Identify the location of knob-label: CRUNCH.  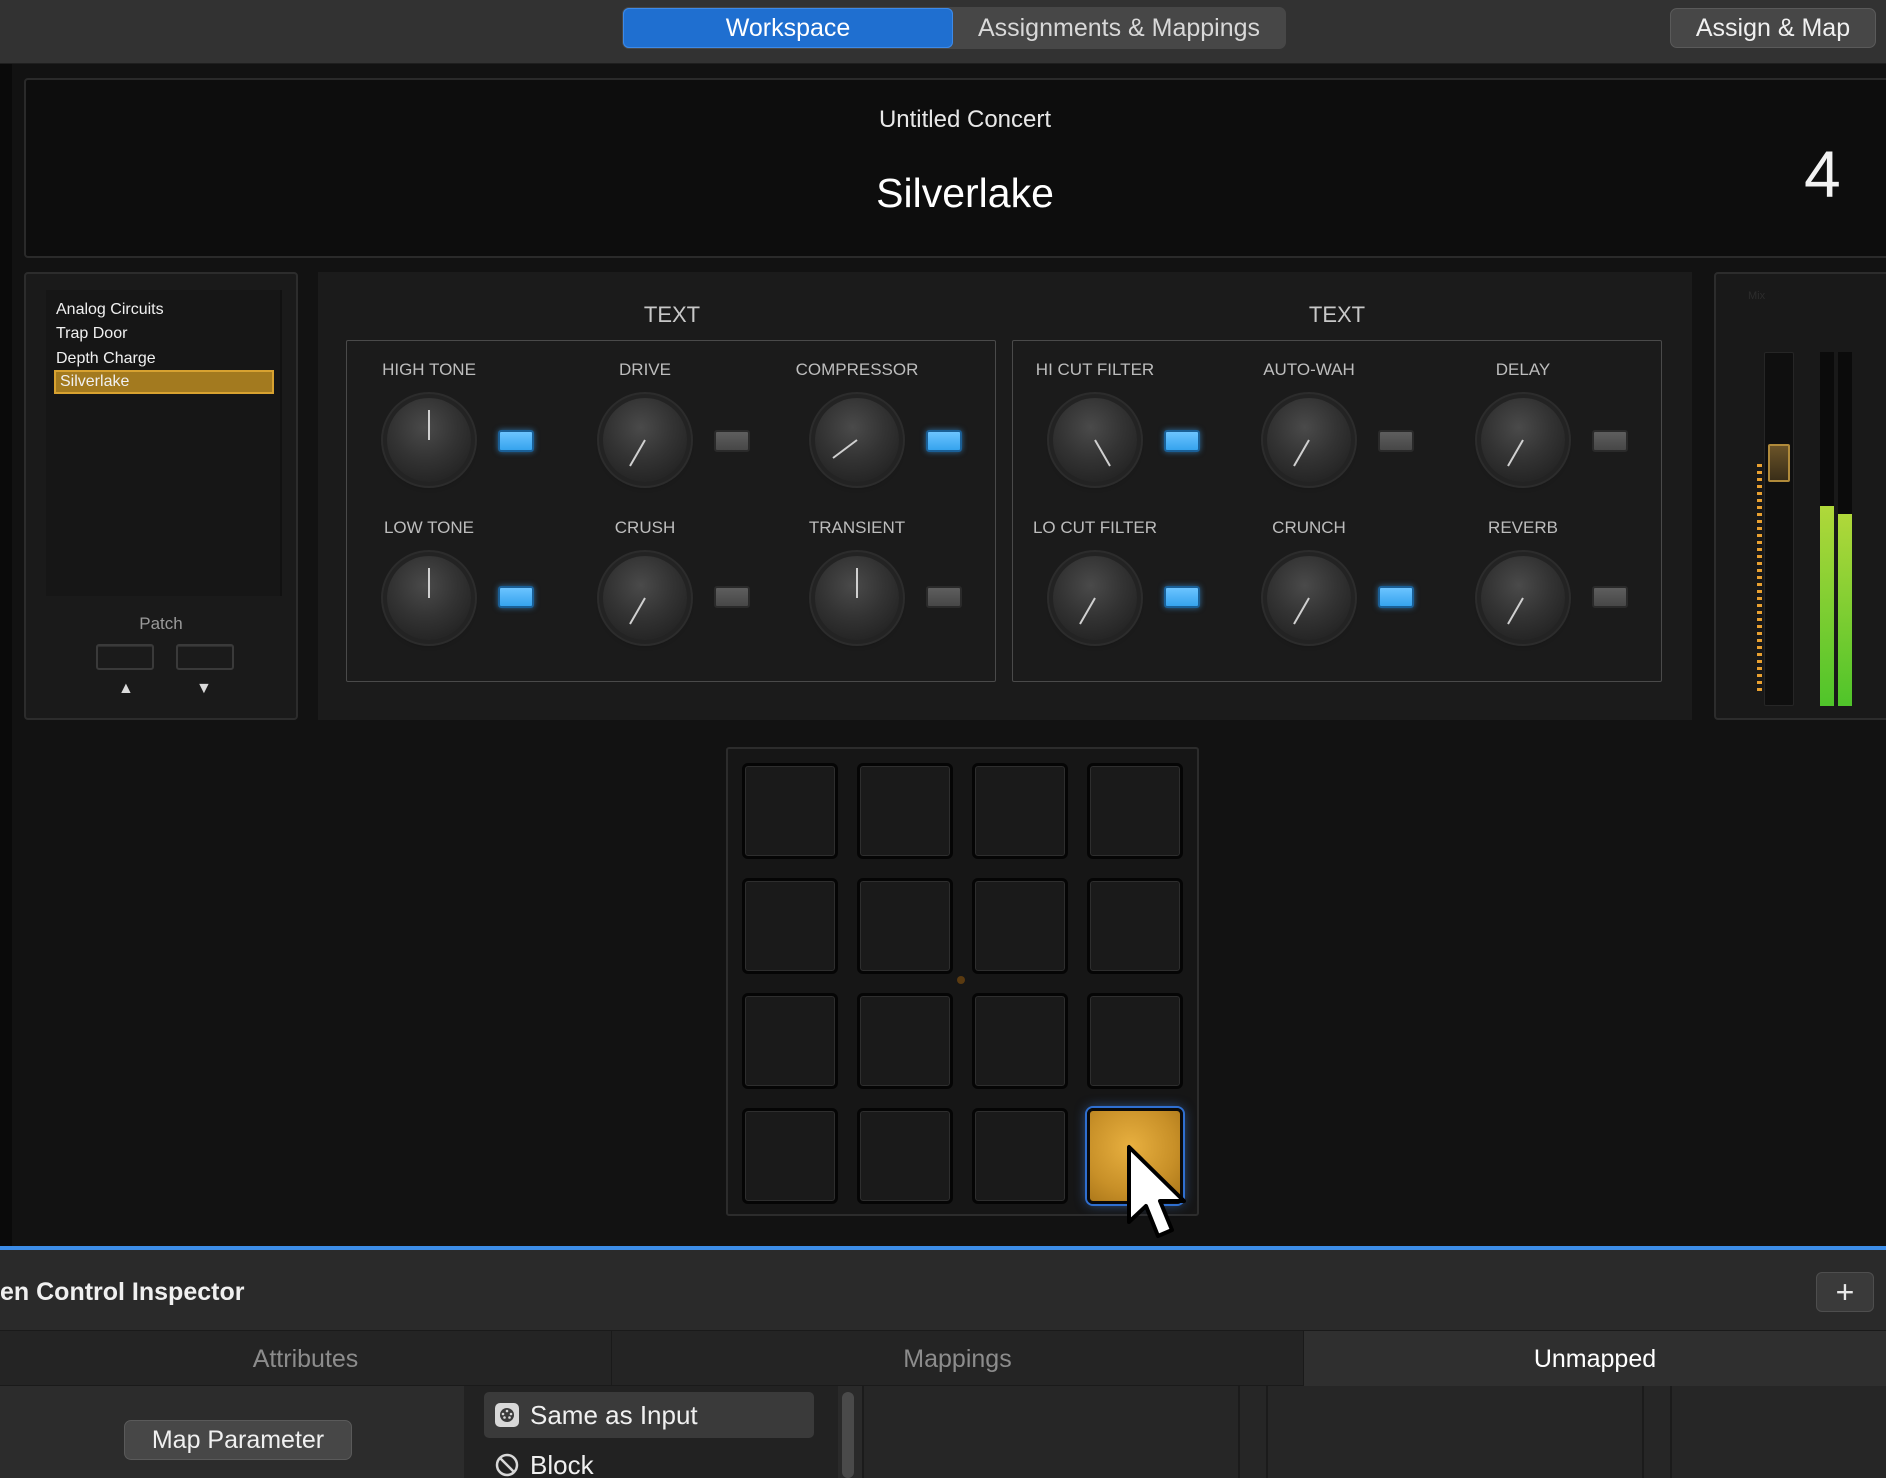
(1309, 527).